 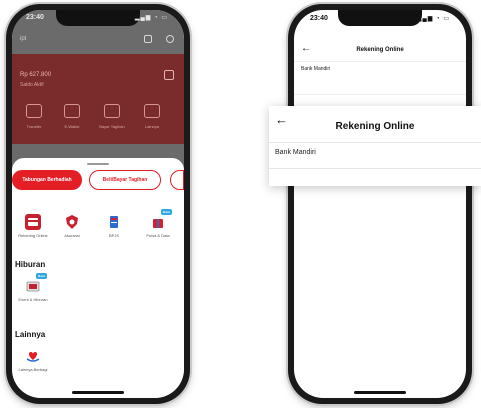 What do you see at coordinates (161, 219) in the screenshot?
I see `gift-icon: Baru` at bounding box center [161, 219].